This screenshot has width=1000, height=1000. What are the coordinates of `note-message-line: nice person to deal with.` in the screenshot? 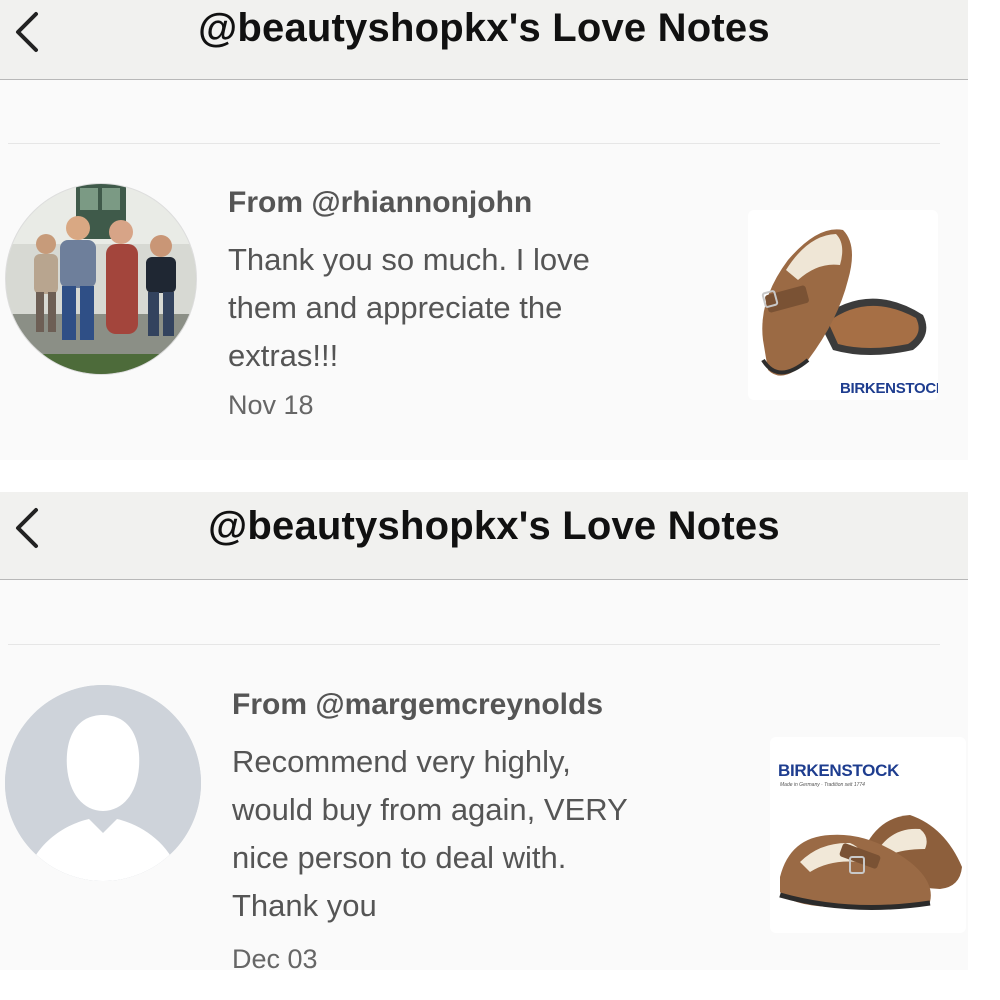 It's located at (399, 857).